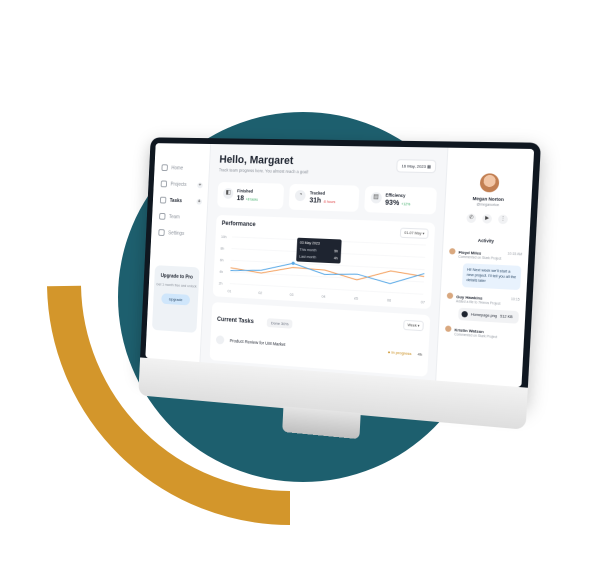  Describe the element at coordinates (319, 250) in the screenshot. I see `chart-tooltip: 03 May 2023 This month 5h Last month 4h` at that location.